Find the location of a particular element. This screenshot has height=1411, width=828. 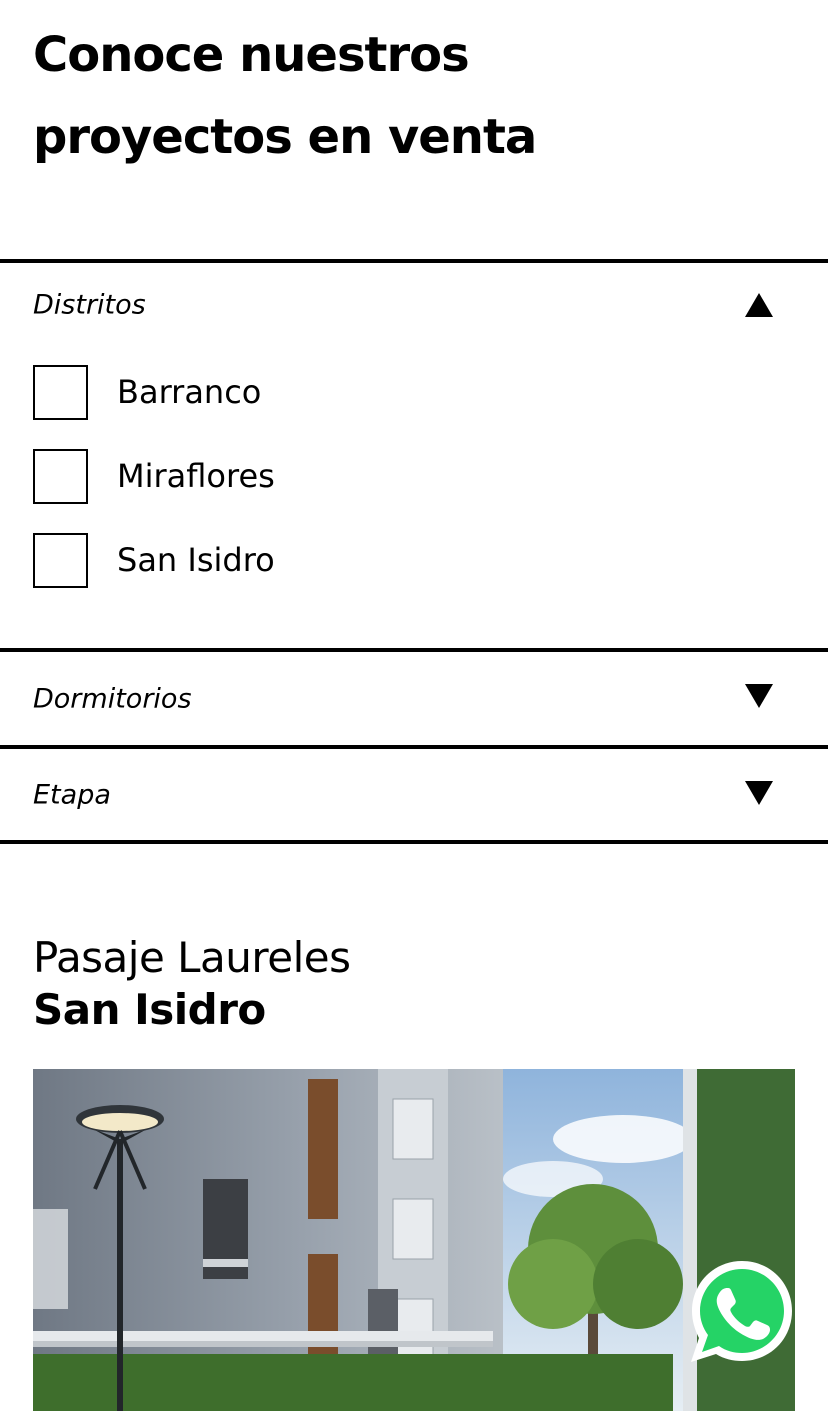

district-option-label: Barranco is located at coordinates (189, 392).